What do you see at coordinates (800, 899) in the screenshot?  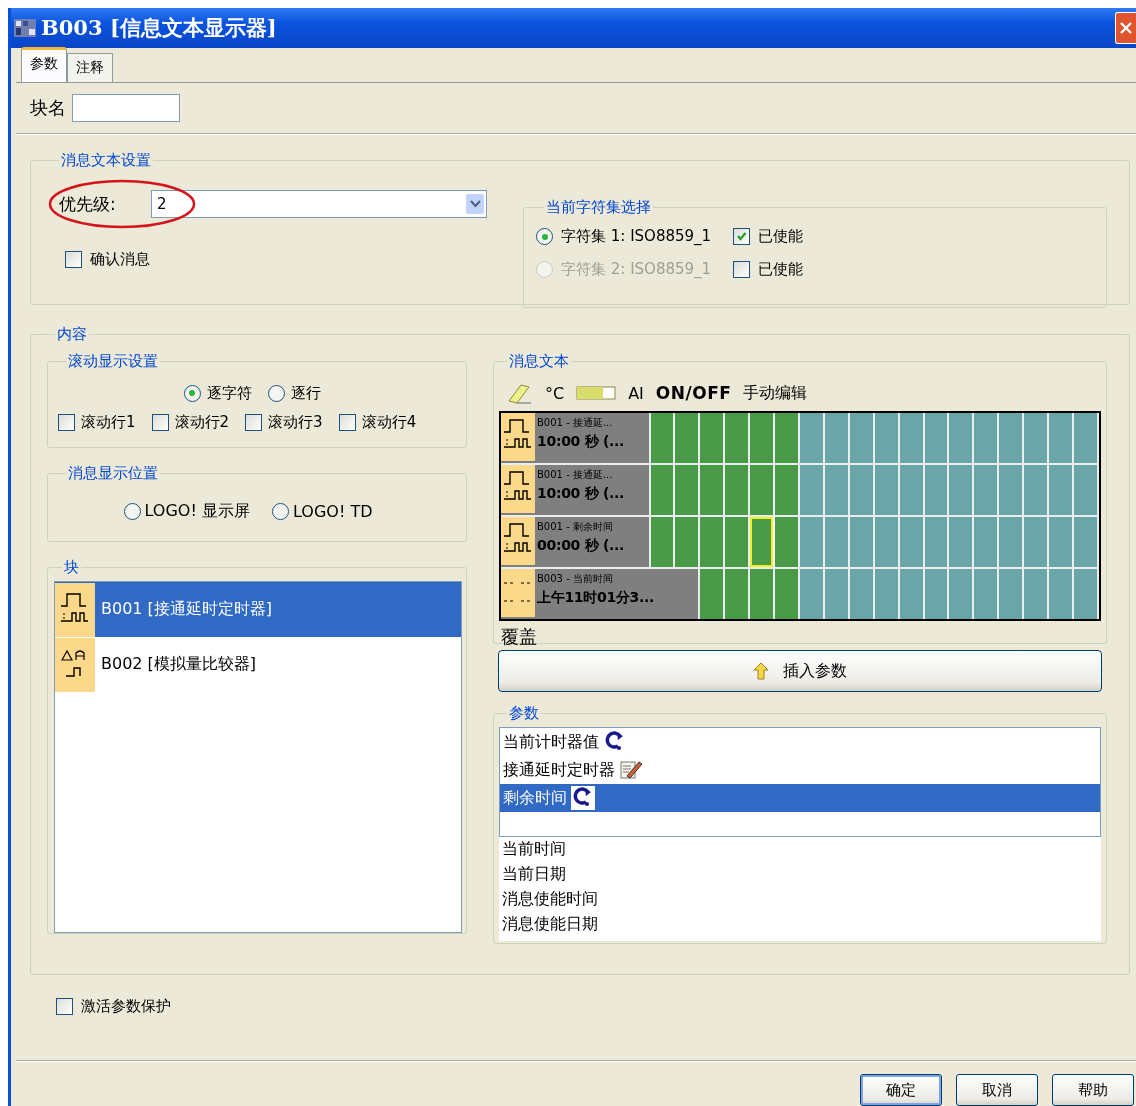 I see `list-item: 消息使能时间` at bounding box center [800, 899].